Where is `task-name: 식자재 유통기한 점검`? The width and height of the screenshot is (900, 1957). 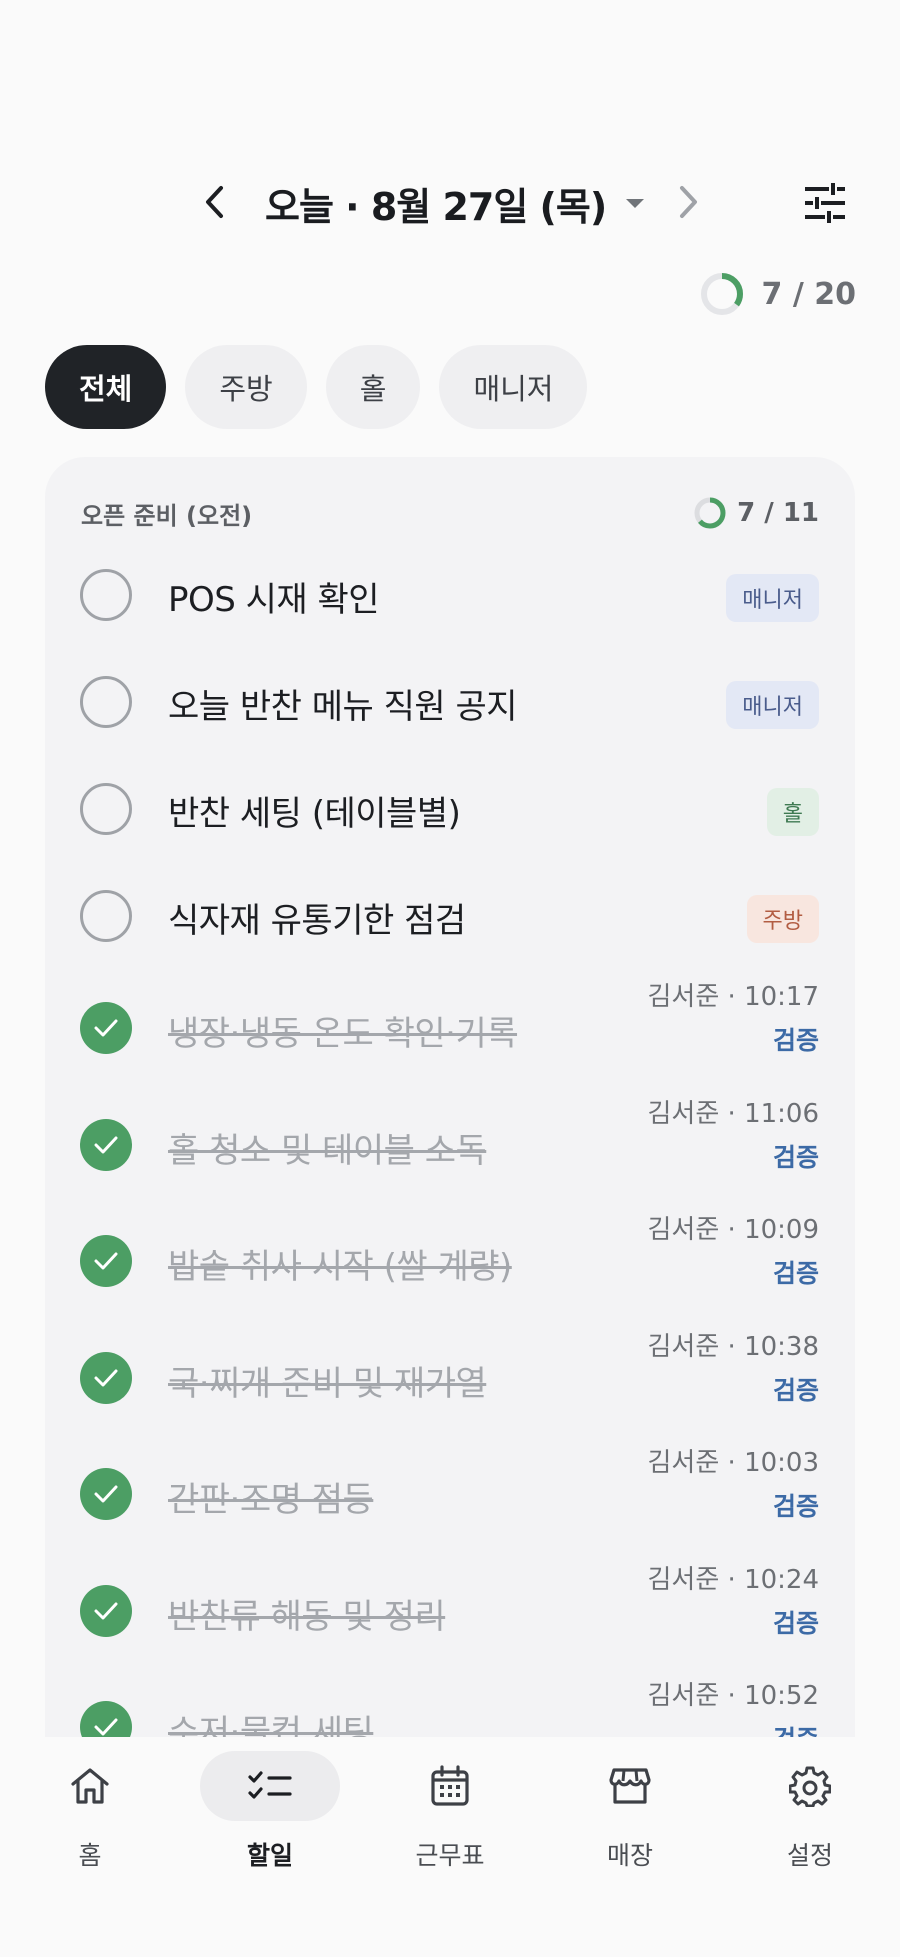 task-name: 식자재 유통기한 점검 is located at coordinates (317, 921).